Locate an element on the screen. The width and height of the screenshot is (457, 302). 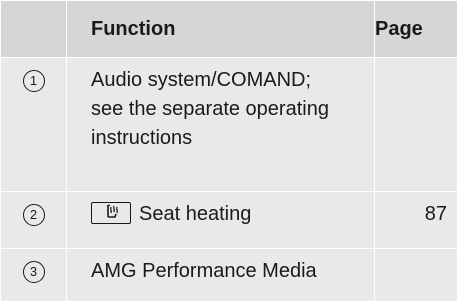
circled-number: 1 is located at coordinates (34, 81).